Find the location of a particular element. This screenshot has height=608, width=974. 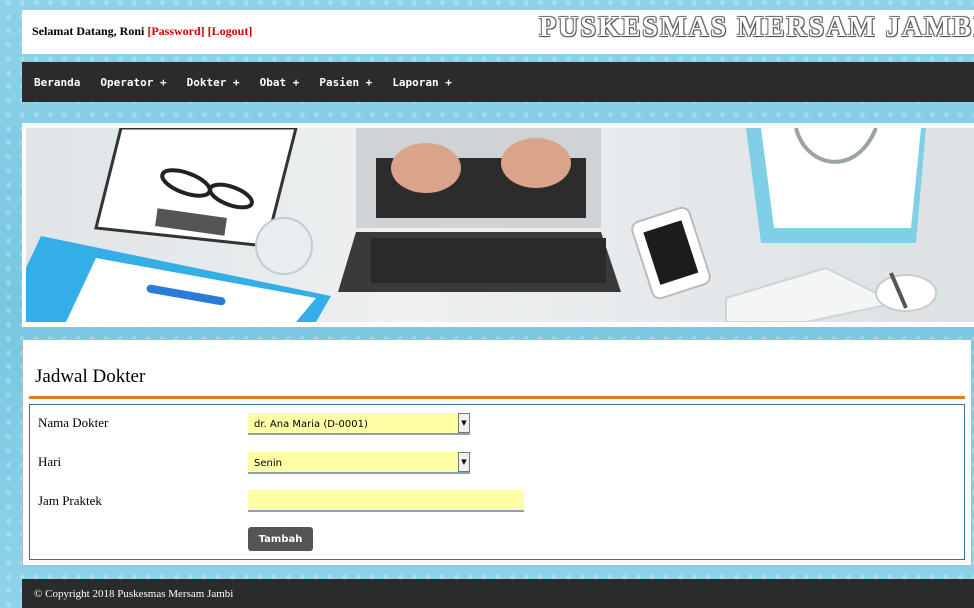

laptop-icon is located at coordinates (479, 210).